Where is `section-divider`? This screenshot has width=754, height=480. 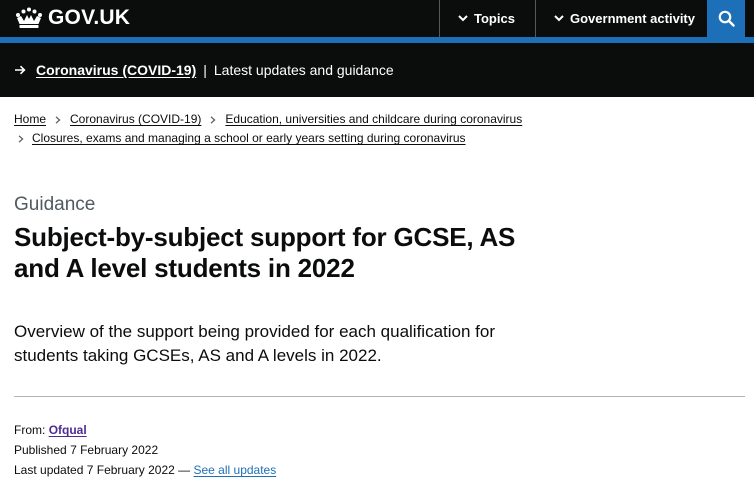 section-divider is located at coordinates (379, 396).